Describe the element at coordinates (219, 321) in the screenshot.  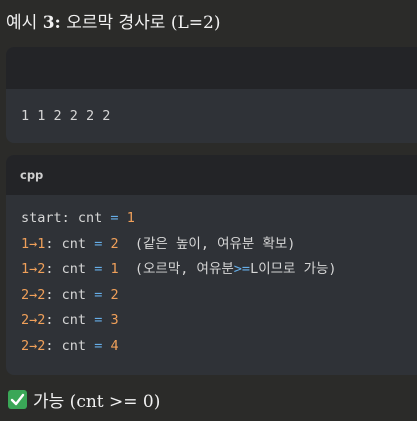
I see `code-line: 2→2: cnt = 3` at that location.